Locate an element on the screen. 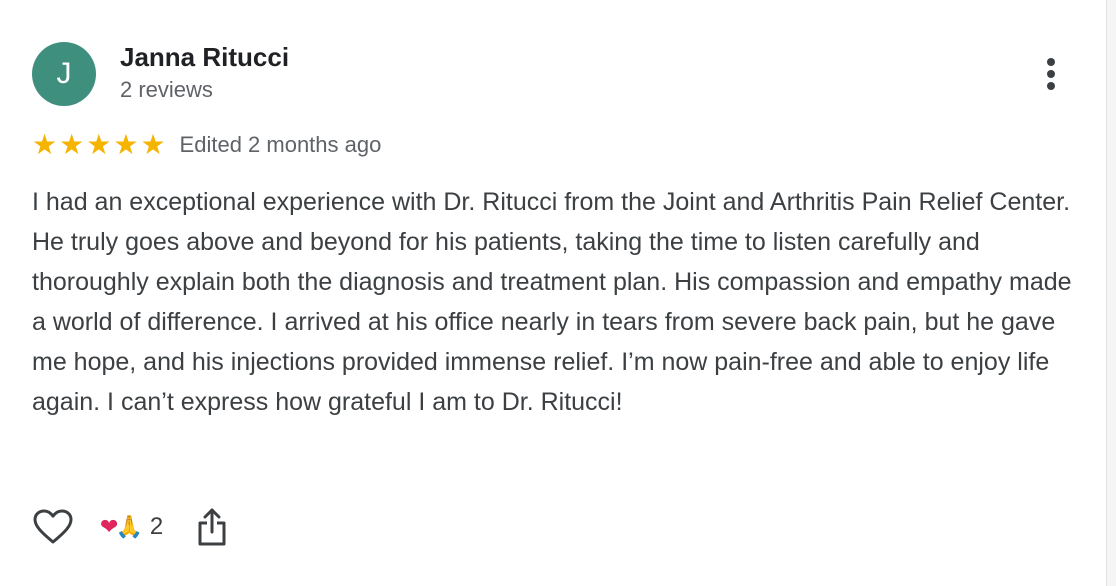 This screenshot has height=586, width=1116. share-button is located at coordinates (212, 527).